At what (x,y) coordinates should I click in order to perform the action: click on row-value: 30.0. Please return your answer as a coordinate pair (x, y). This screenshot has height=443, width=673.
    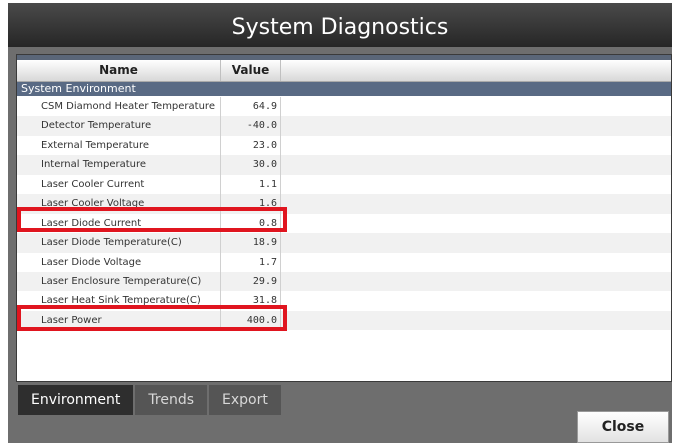
    Looking at the image, I should click on (264, 165).